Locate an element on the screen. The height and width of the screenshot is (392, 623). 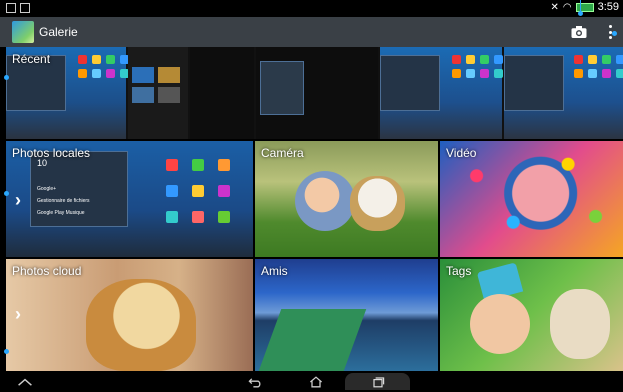
navigation-bar is located at coordinates (311, 381).